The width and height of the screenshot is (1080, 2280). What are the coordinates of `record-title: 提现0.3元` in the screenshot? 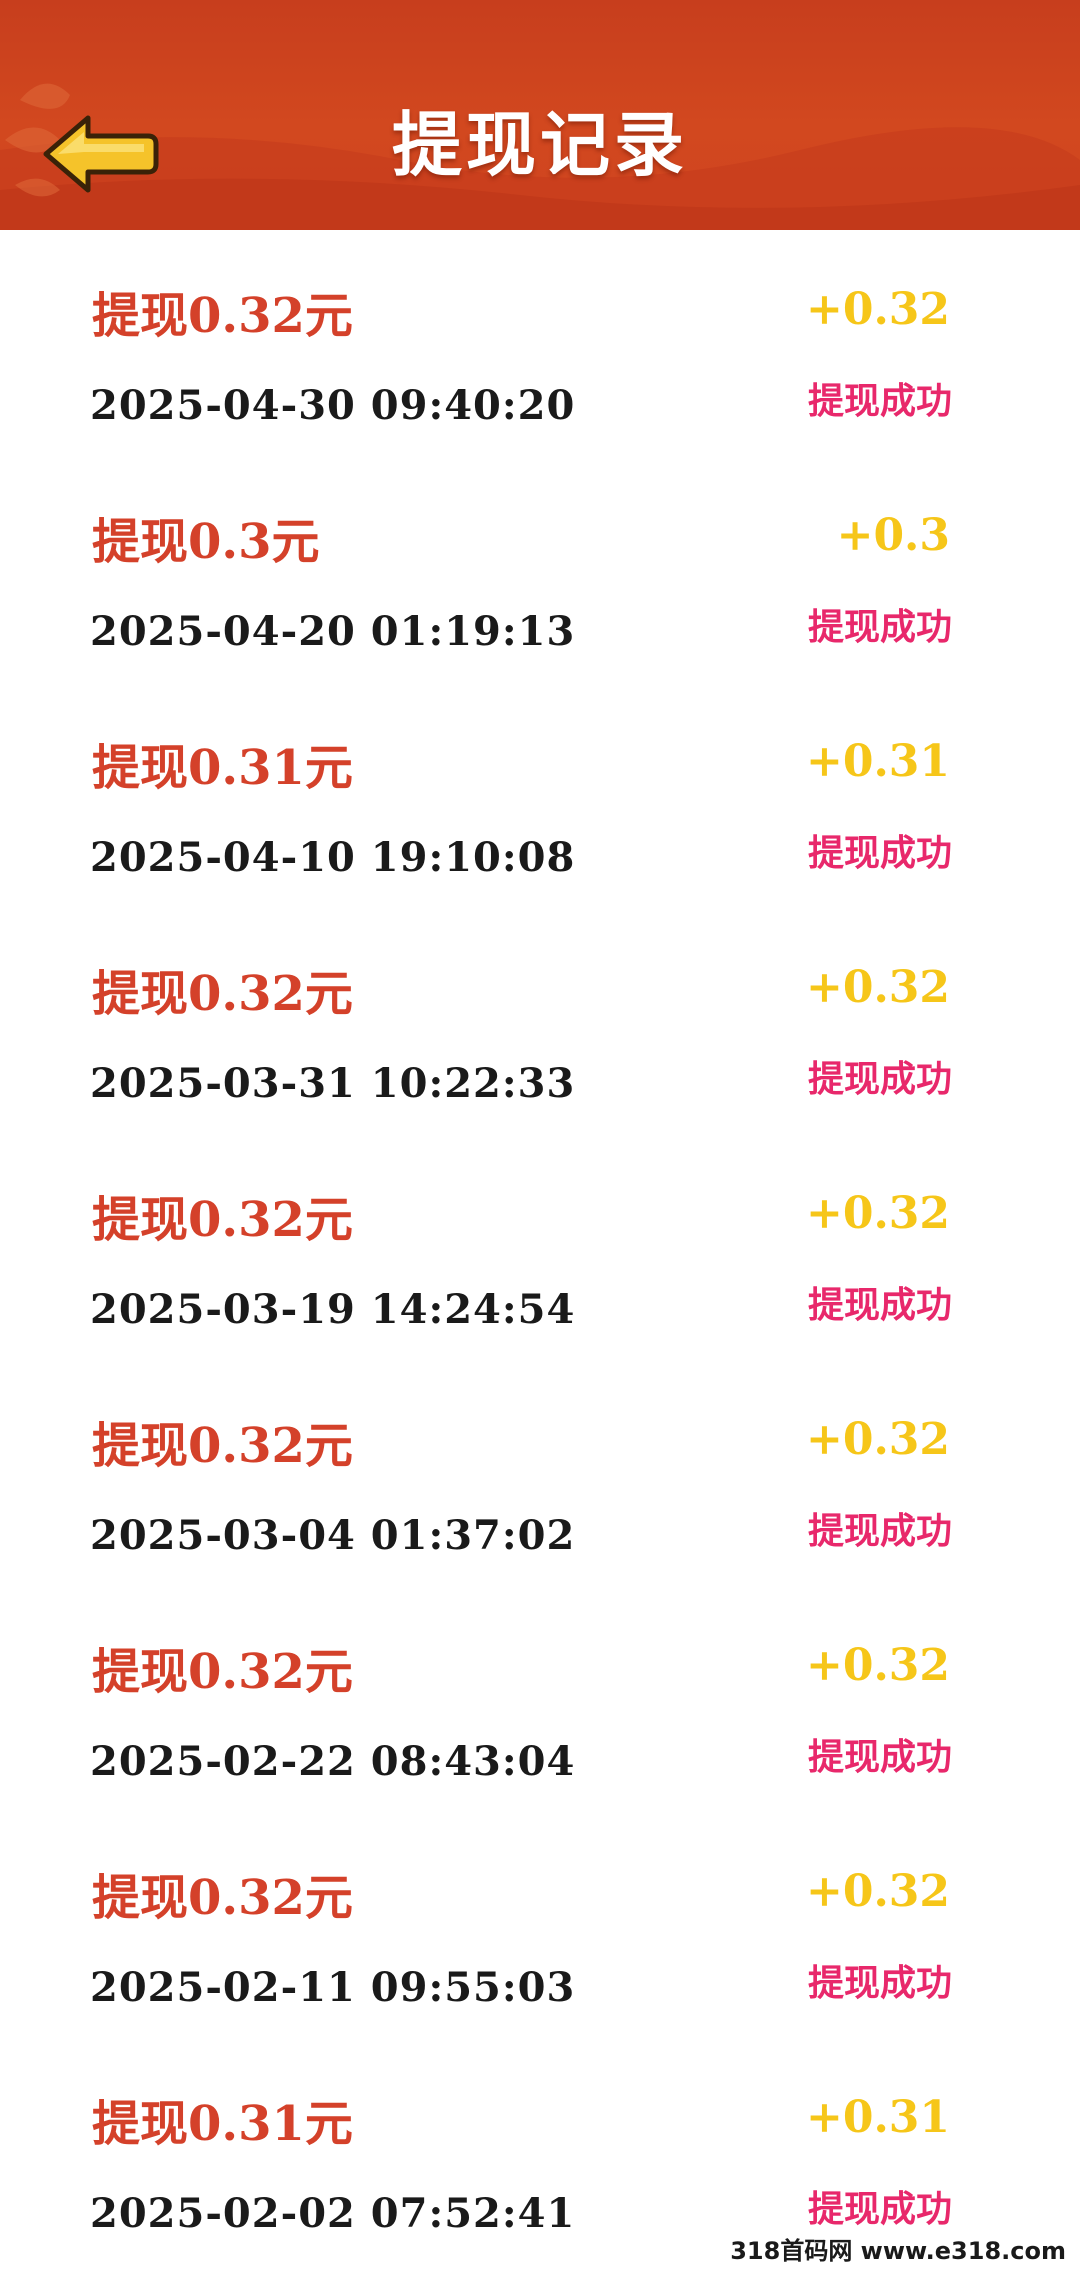 It's located at (206, 542).